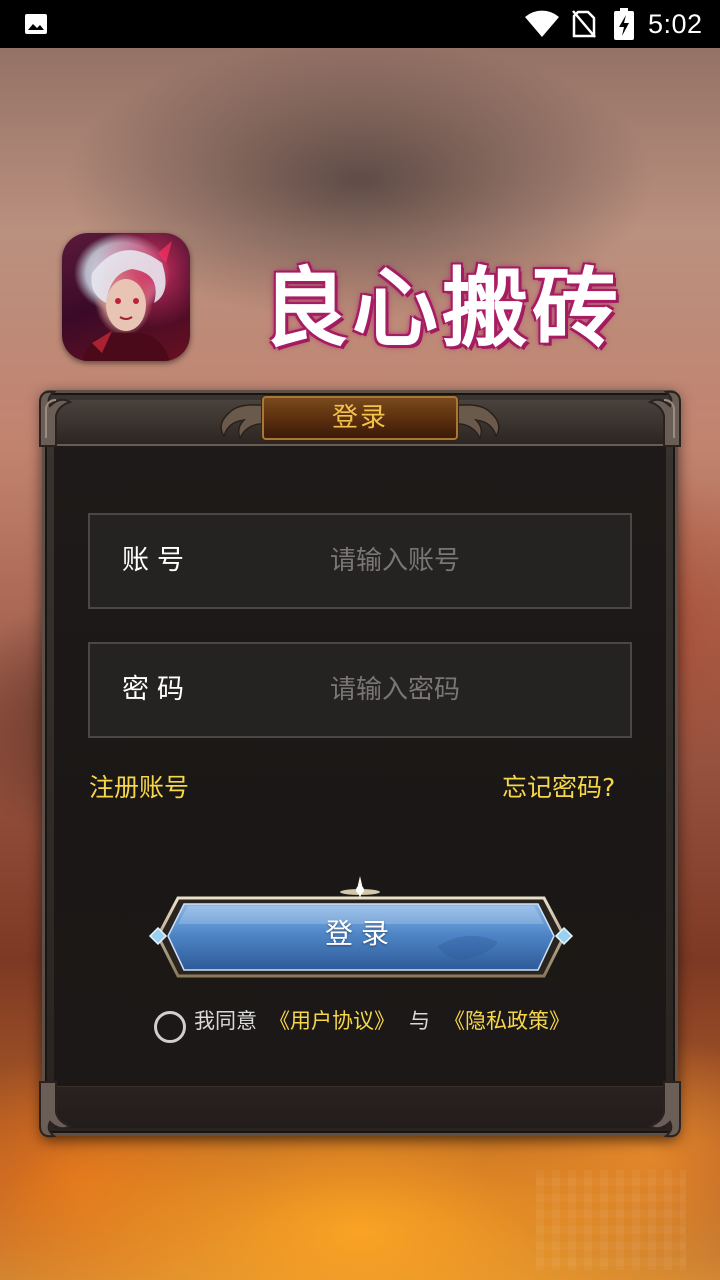  What do you see at coordinates (507, 1021) in the screenshot?
I see `privacy-policy-link: 《隐私政策》` at bounding box center [507, 1021].